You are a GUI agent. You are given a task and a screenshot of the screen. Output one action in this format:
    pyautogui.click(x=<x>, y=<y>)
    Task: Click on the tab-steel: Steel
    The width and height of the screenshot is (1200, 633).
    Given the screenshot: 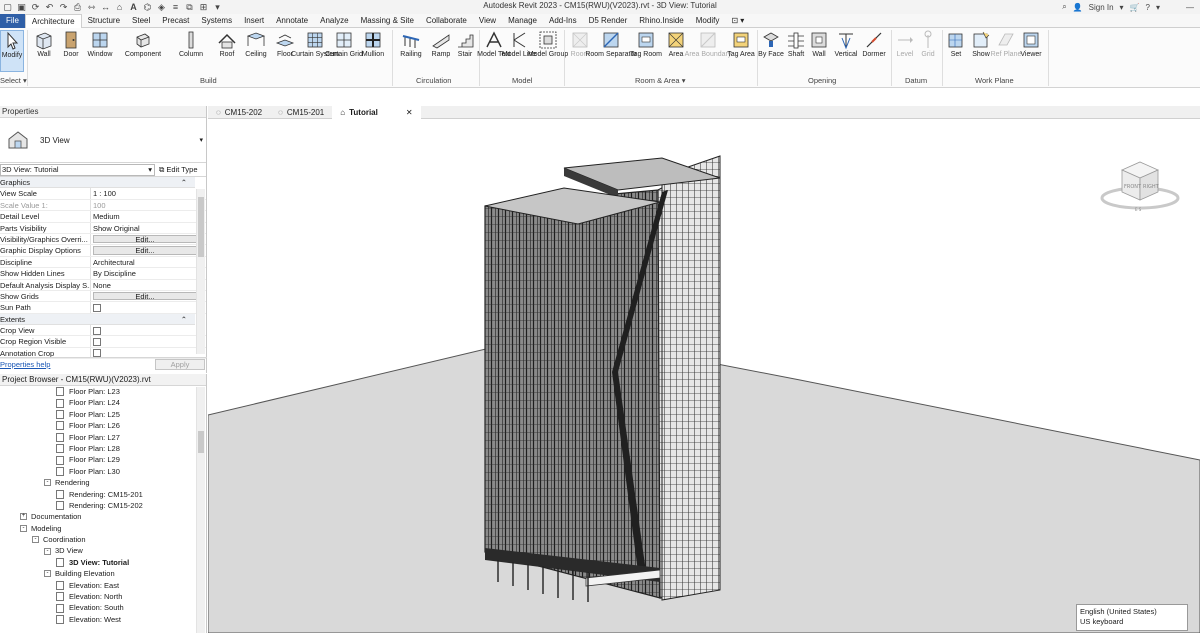 What is the action you would take?
    pyautogui.click(x=141, y=21)
    